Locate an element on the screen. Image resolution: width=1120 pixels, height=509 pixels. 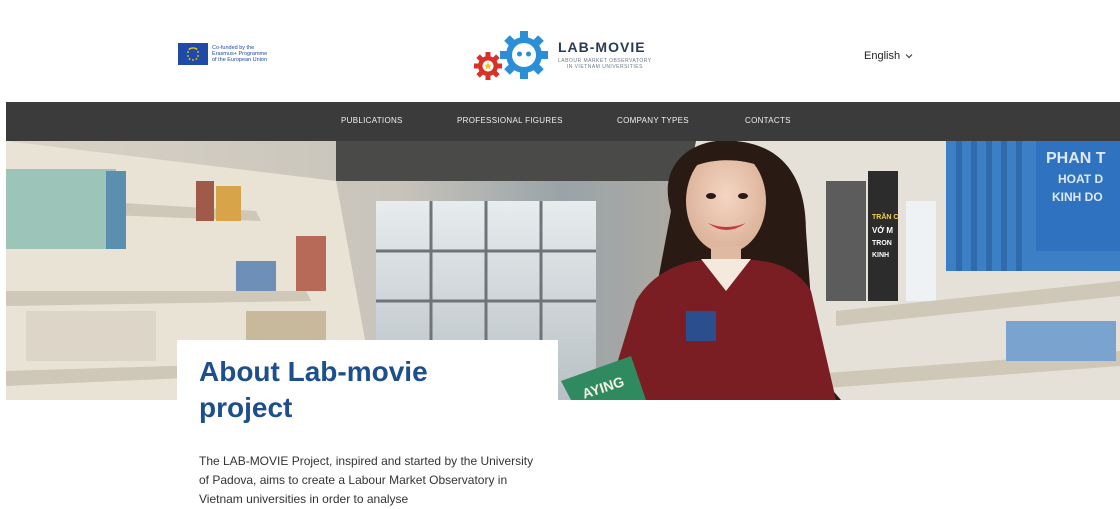
svg-text: TRON is located at coordinates (882, 243).